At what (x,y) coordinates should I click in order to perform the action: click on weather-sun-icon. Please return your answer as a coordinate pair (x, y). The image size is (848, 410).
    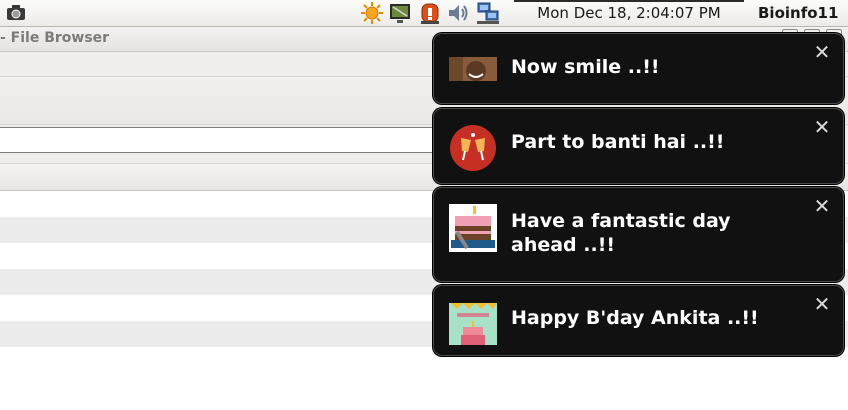
    Looking at the image, I should click on (372, 13).